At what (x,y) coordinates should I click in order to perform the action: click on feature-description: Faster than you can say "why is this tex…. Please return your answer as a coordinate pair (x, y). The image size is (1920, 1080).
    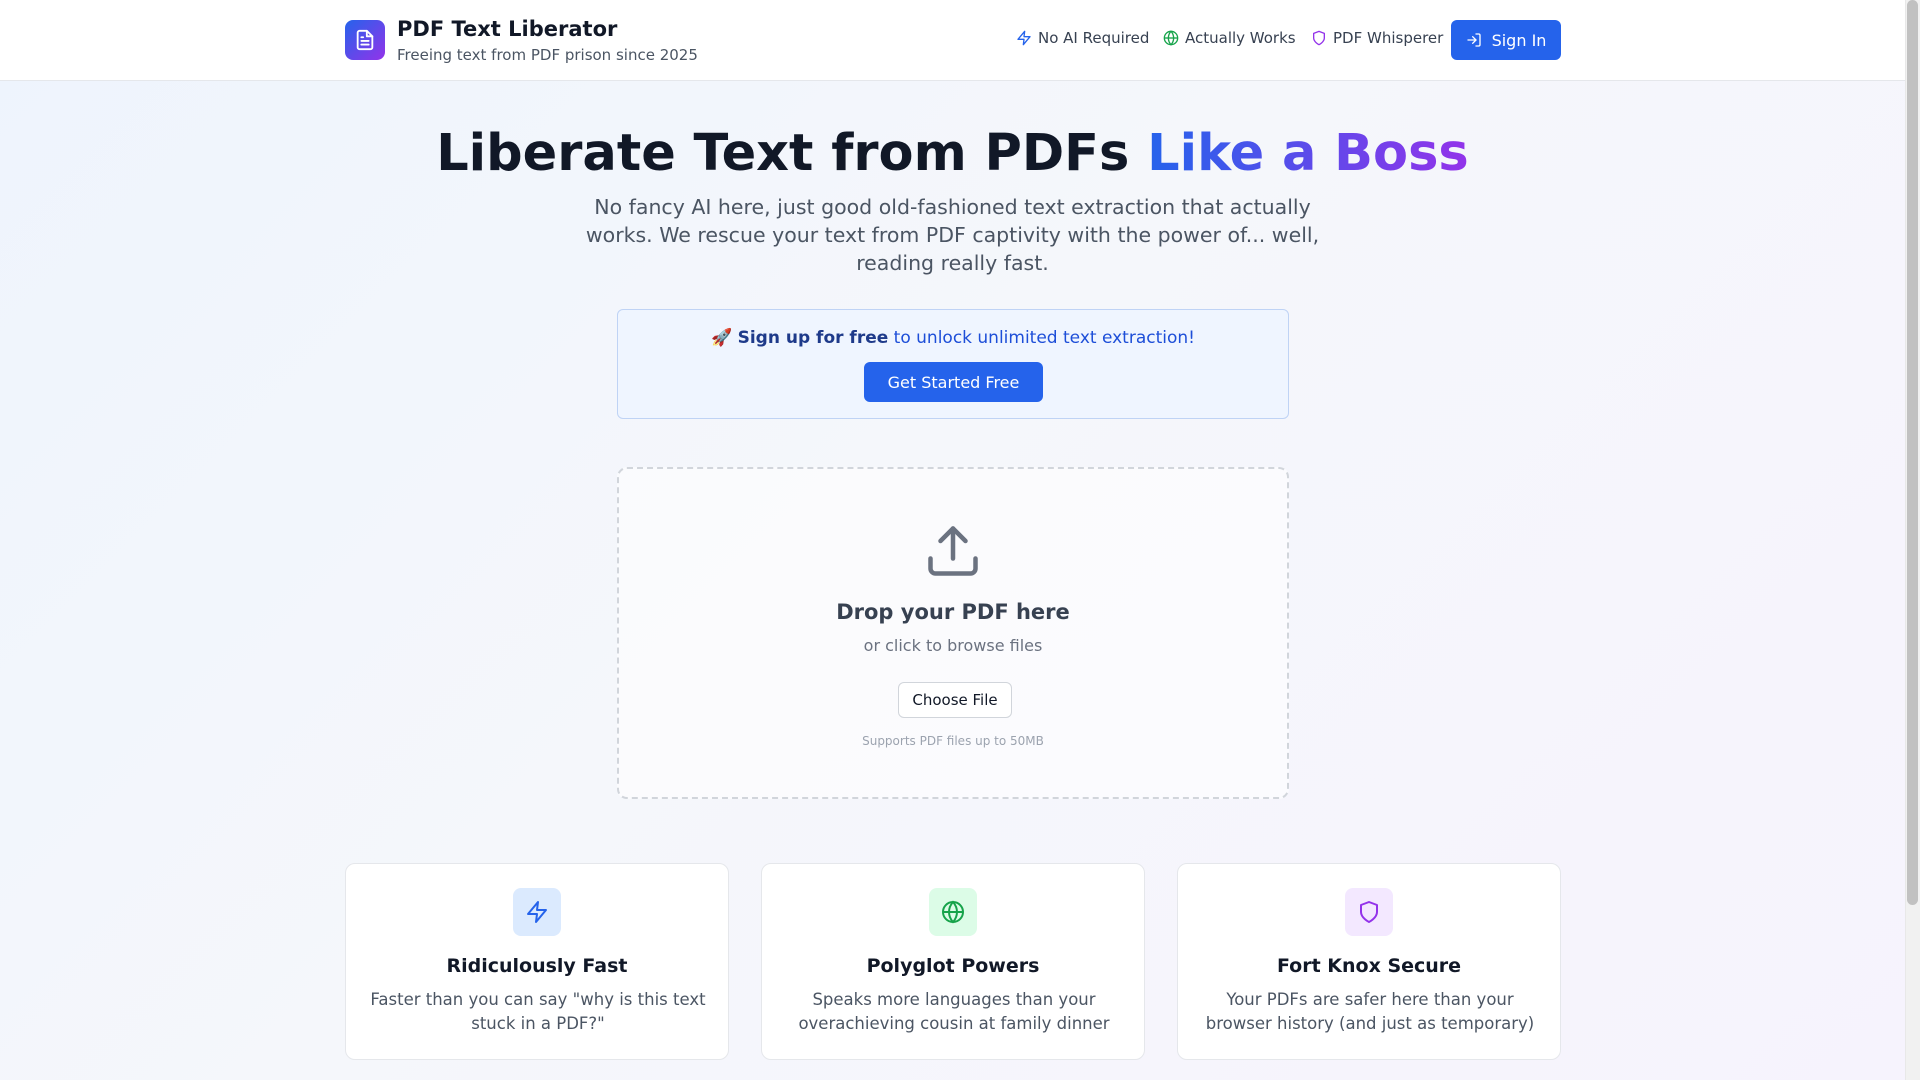
    Looking at the image, I should click on (538, 1011).